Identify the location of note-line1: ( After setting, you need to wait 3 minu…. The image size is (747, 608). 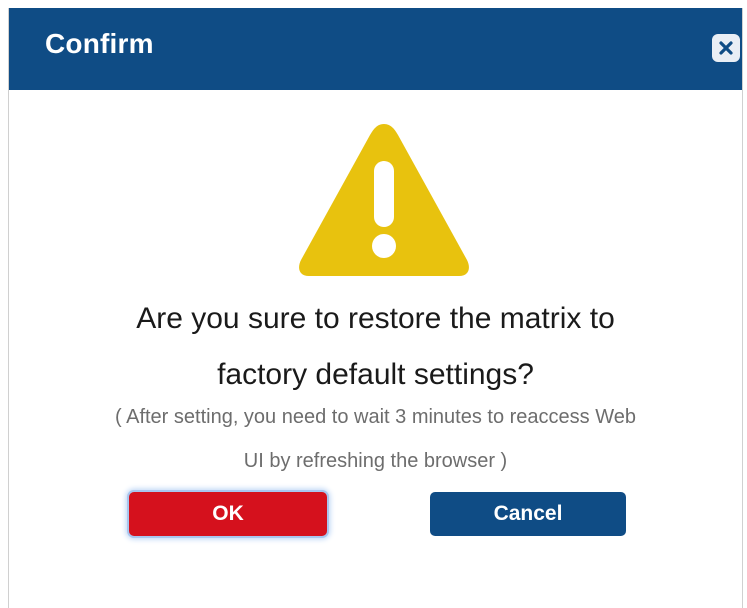
(375, 417).